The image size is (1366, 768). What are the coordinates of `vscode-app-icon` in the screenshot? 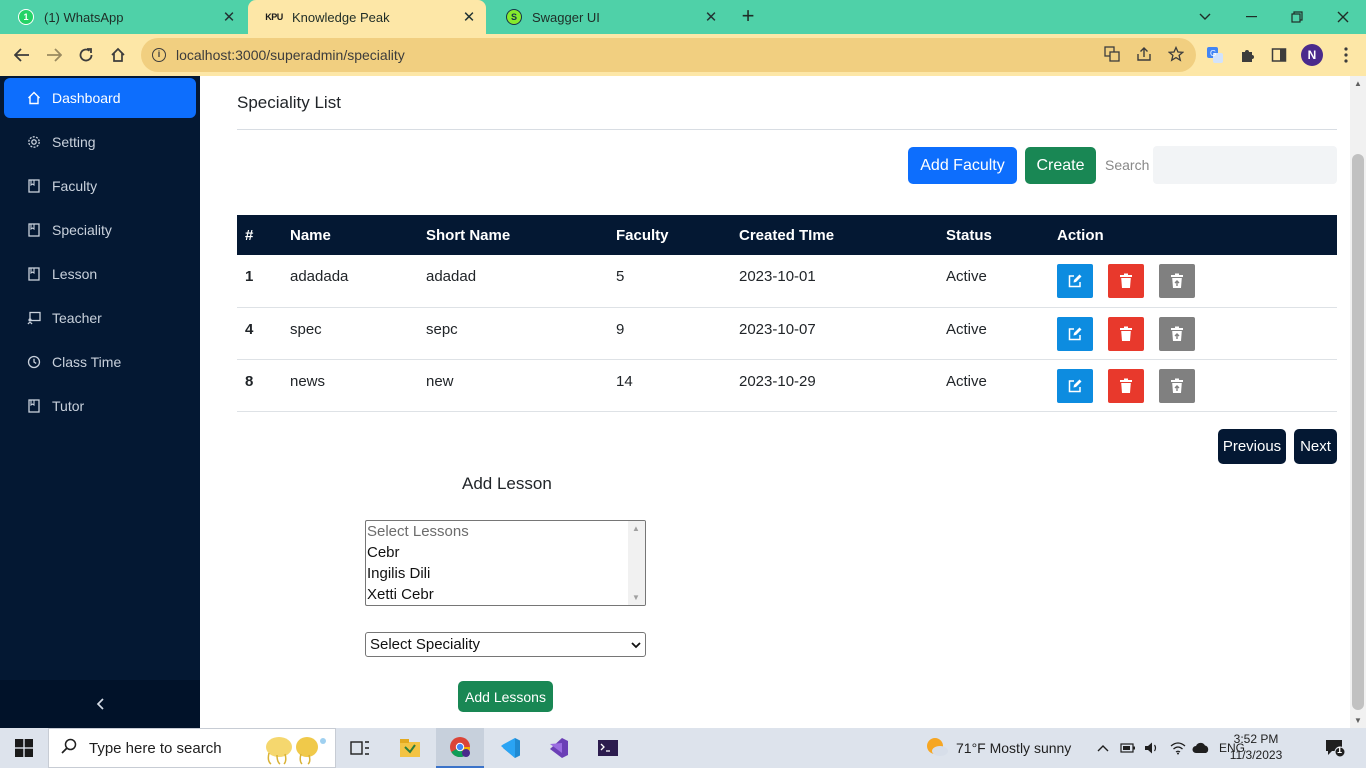 It's located at (510, 748).